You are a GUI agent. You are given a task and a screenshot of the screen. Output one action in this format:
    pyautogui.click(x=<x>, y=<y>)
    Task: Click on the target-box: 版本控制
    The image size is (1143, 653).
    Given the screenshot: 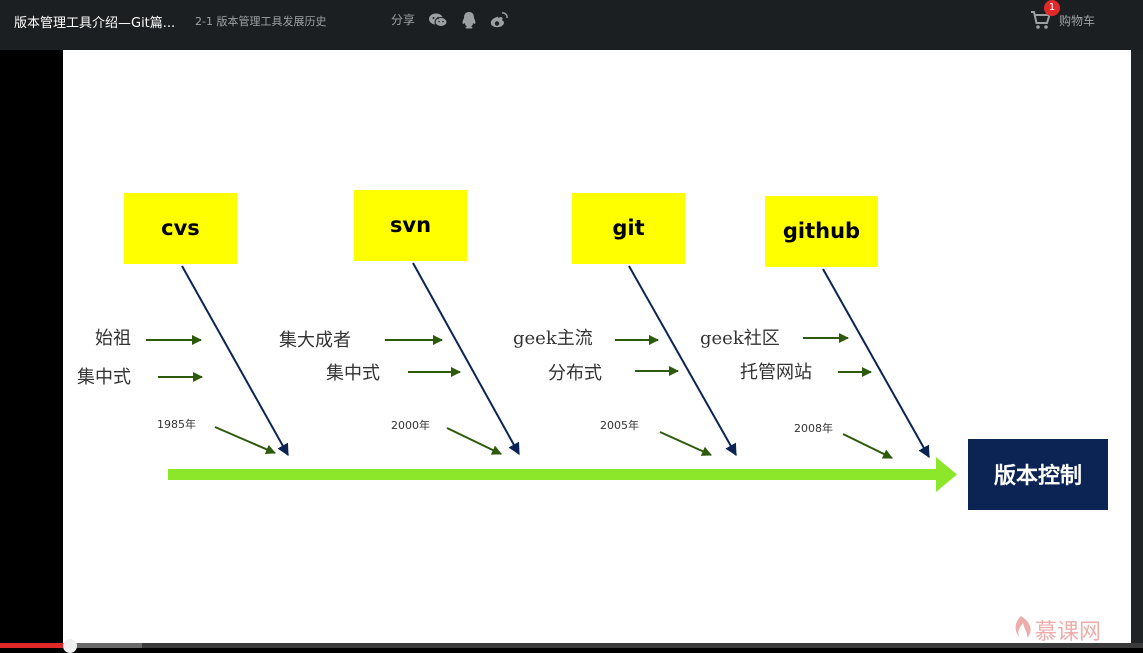 What is the action you would take?
    pyautogui.click(x=1038, y=474)
    